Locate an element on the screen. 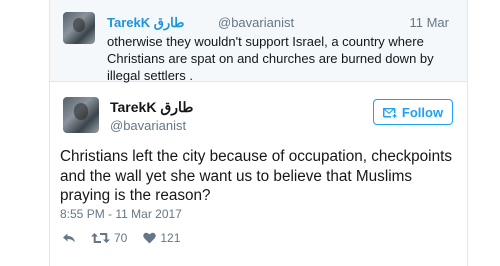 This screenshot has height=266, width=500. reply-avatar is located at coordinates (79, 28).